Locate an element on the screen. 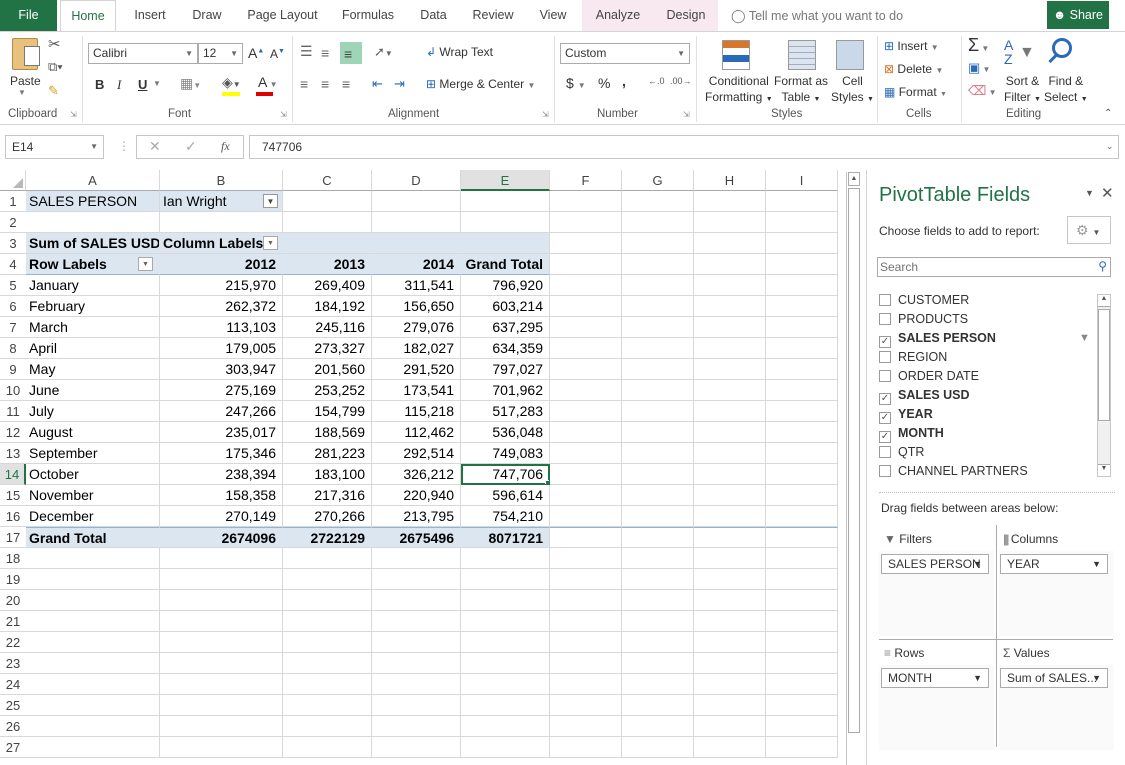  field-list-scrollbar: ▲ ▼ is located at coordinates (1104, 385).